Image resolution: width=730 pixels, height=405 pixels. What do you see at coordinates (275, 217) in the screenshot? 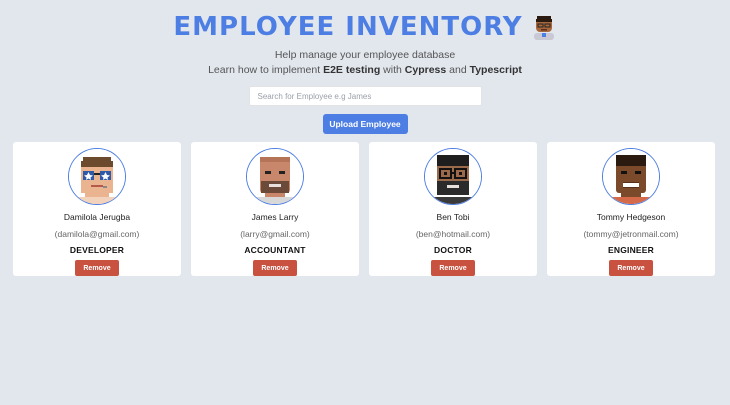
I see `employee-name: James Larry` at bounding box center [275, 217].